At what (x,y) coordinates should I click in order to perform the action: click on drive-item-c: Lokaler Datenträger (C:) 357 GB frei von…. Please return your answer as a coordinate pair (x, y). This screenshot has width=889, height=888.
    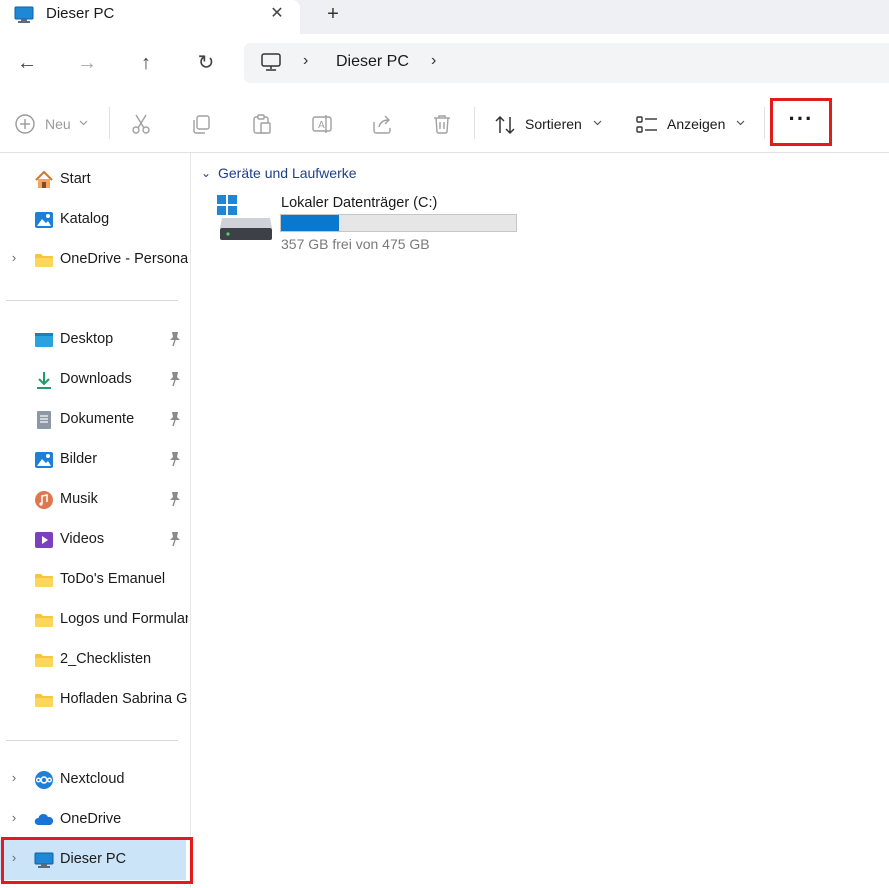
    Looking at the image, I should click on (367, 222).